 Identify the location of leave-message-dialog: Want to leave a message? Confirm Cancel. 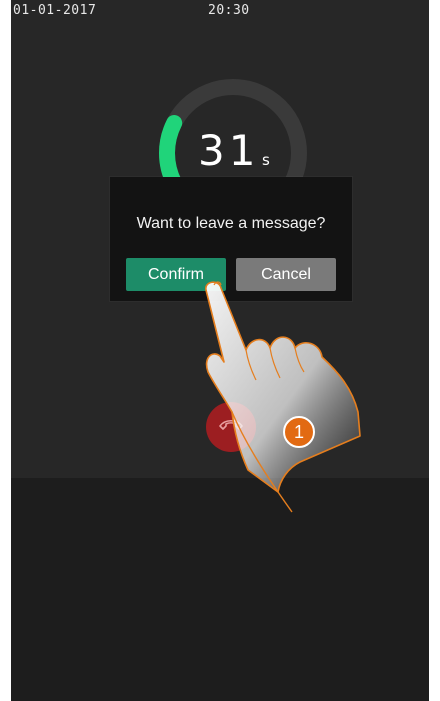
(231, 239).